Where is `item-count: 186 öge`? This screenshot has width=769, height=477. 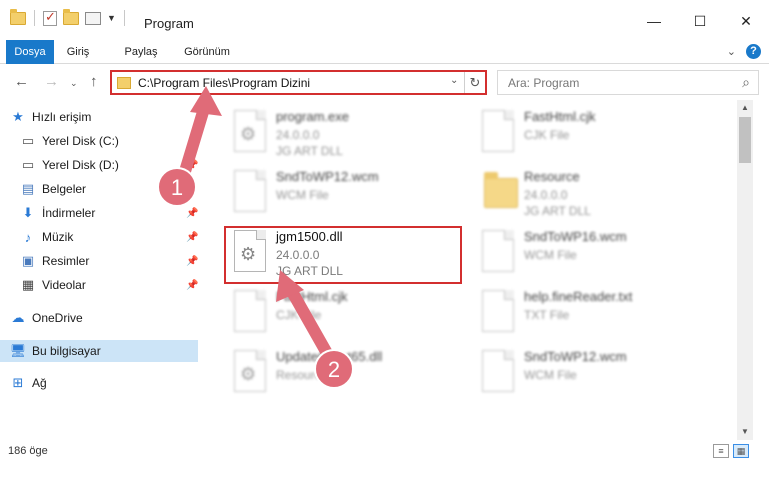
item-count: 186 öge is located at coordinates (28, 451).